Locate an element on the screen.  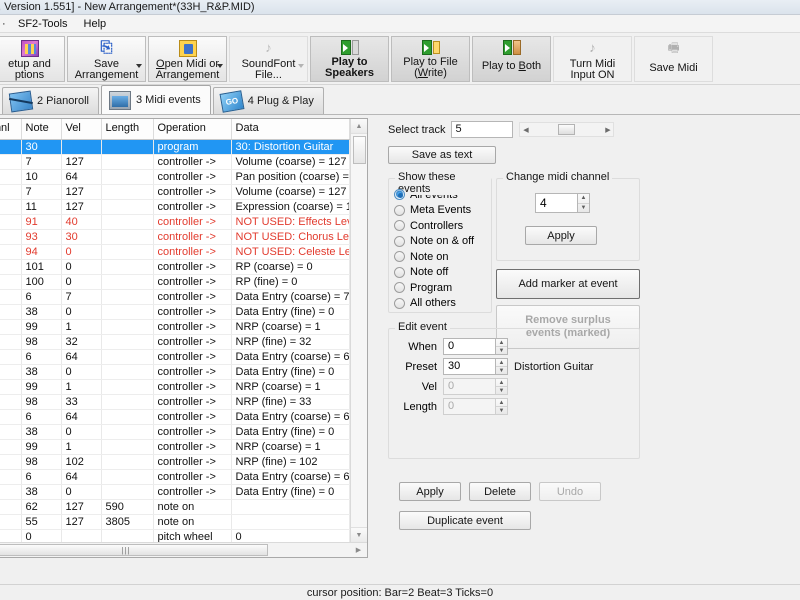
toolbar-button-save-midi: 🖷 Save Midi is located at coordinates (673, 59).